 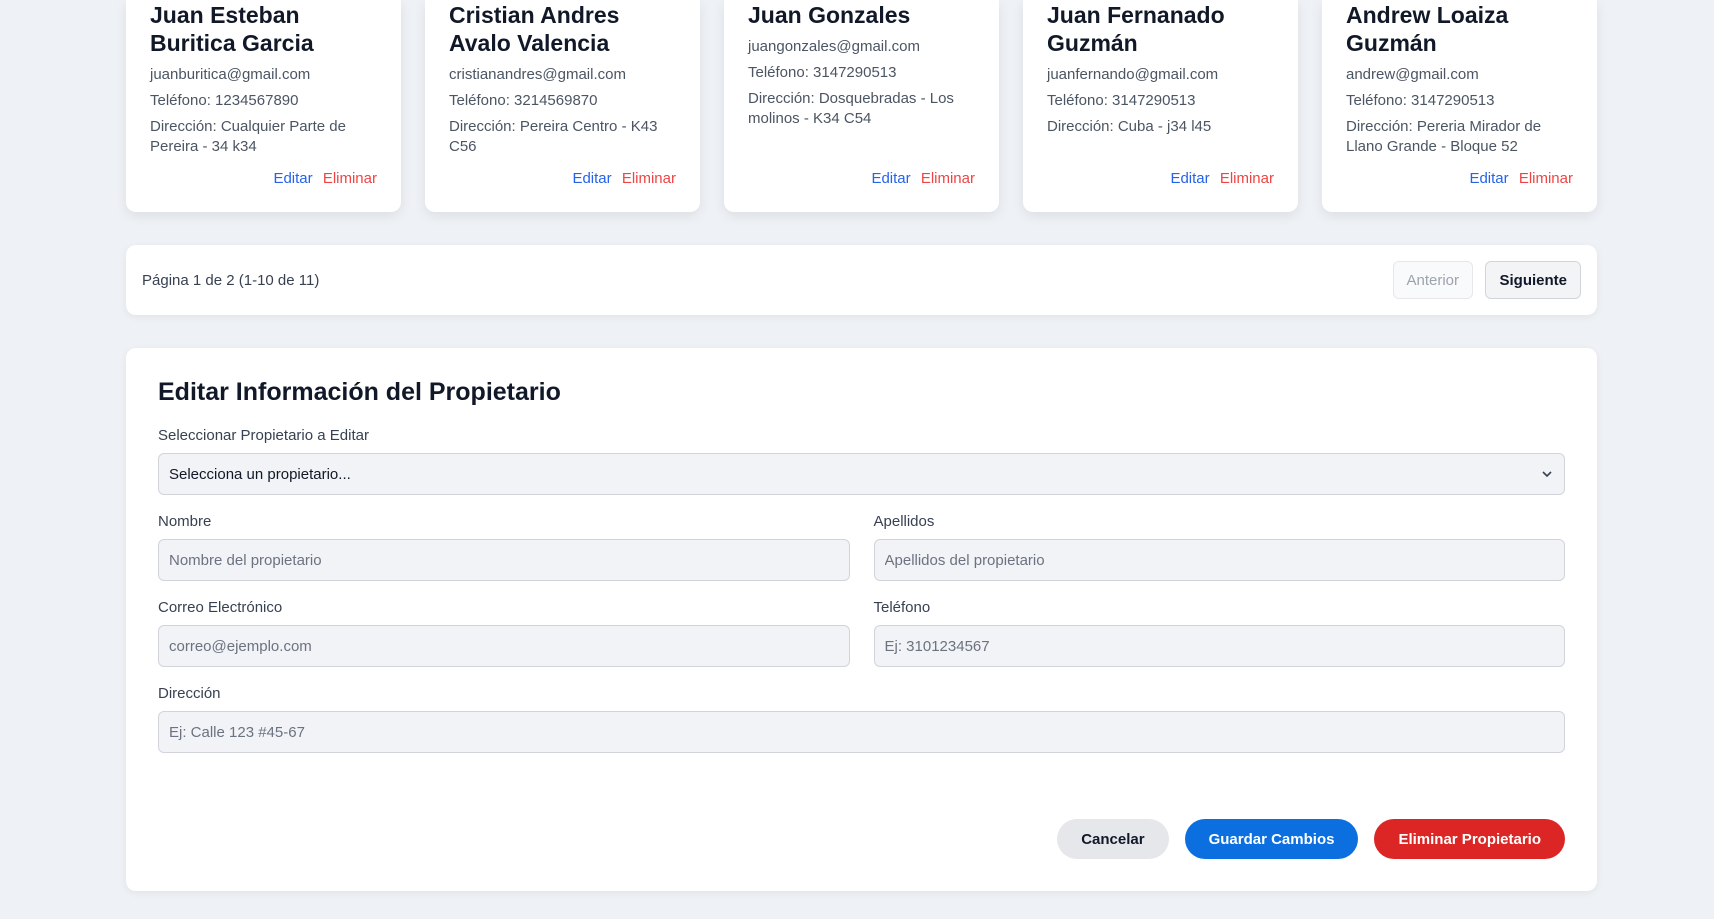 I want to click on nombre-input, so click(x=504, y=560).